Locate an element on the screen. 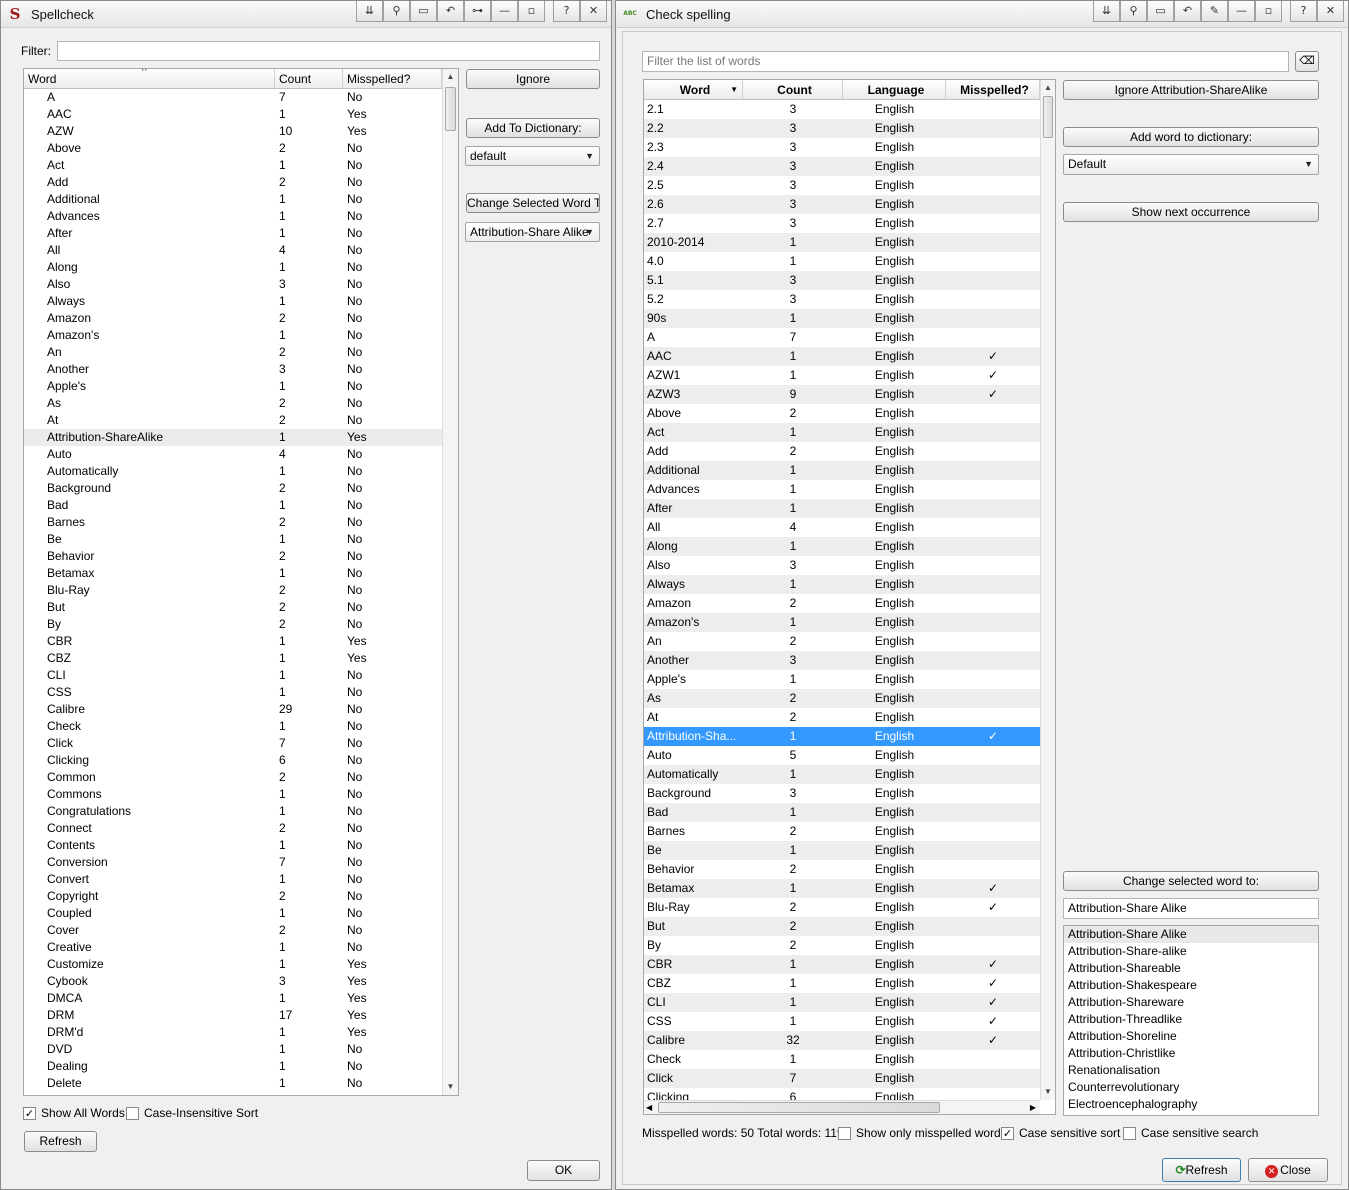 Image resolution: width=1349 pixels, height=1190 pixels. table-row: Dealing 1 No is located at coordinates (233, 1066).